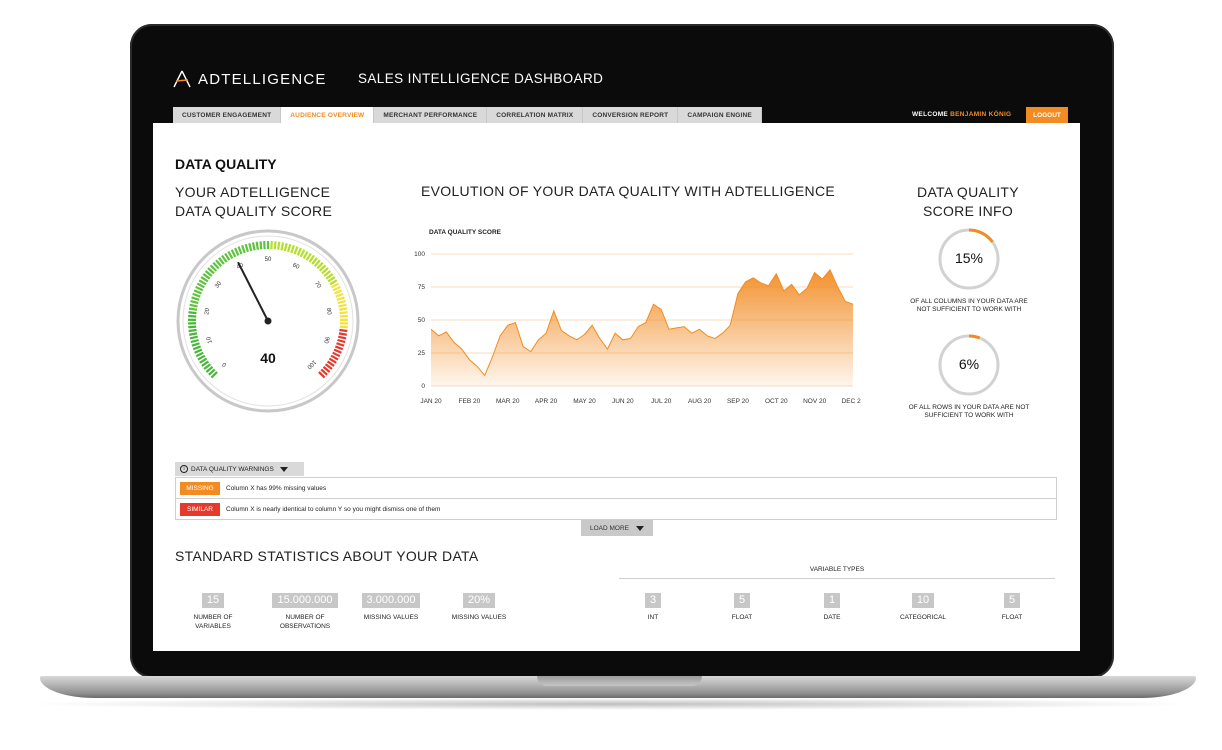 The image size is (1222, 750). I want to click on rows-quality-desc-line-1: OF ALL ROWS IN YOUR DATA ARE NOT, so click(969, 407).